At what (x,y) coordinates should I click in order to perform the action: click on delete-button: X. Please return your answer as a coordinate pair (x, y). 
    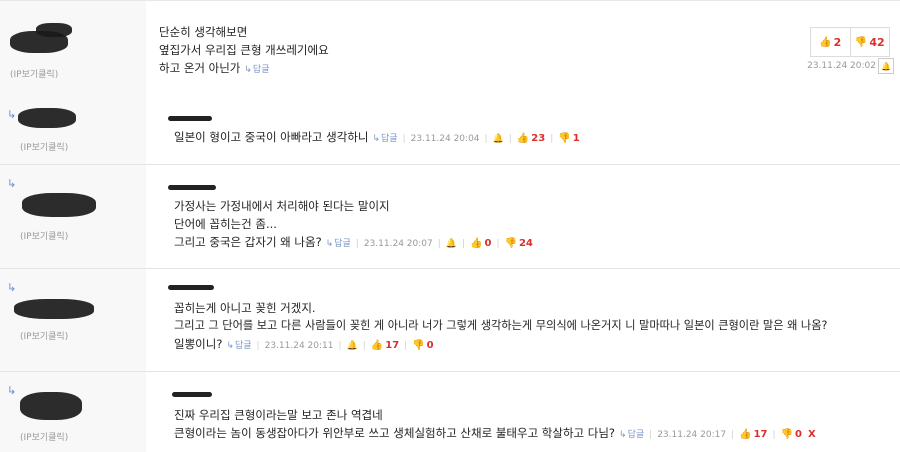
    Looking at the image, I should click on (812, 434).